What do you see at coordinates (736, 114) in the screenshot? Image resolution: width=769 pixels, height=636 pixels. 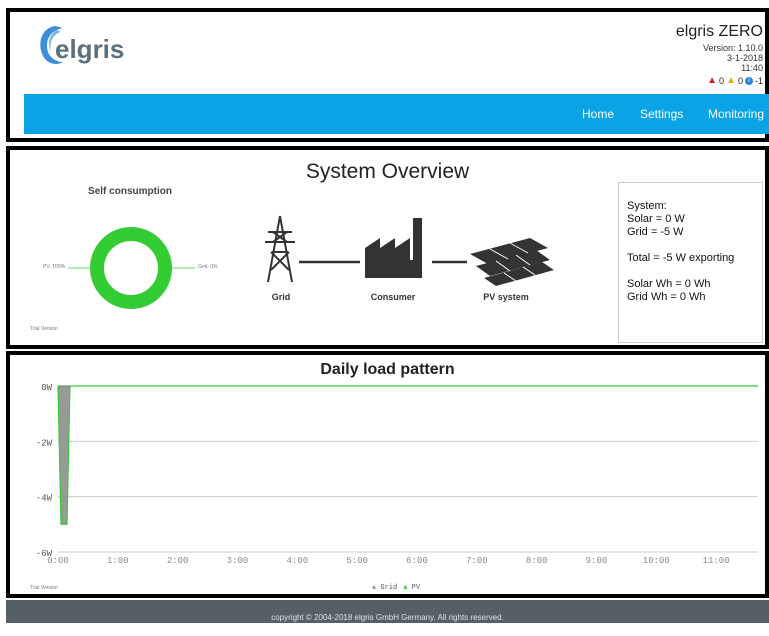 I see `nav-monitoring: Monitoring` at bounding box center [736, 114].